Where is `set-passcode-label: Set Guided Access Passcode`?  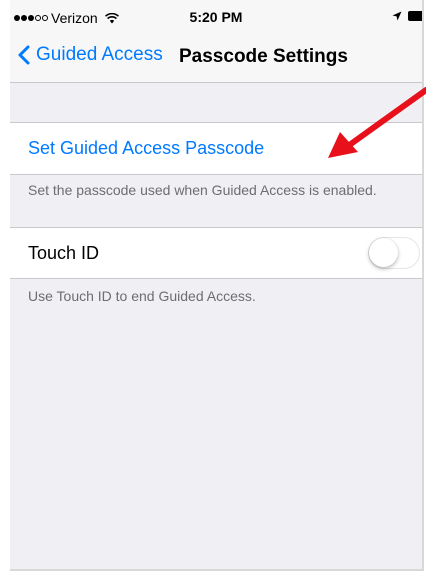 set-passcode-label: Set Guided Access Passcode is located at coordinates (146, 148).